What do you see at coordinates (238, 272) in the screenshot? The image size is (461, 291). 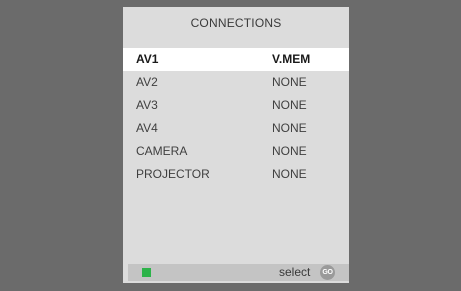 I see `menu-footer-bar: select GO` at bounding box center [238, 272].